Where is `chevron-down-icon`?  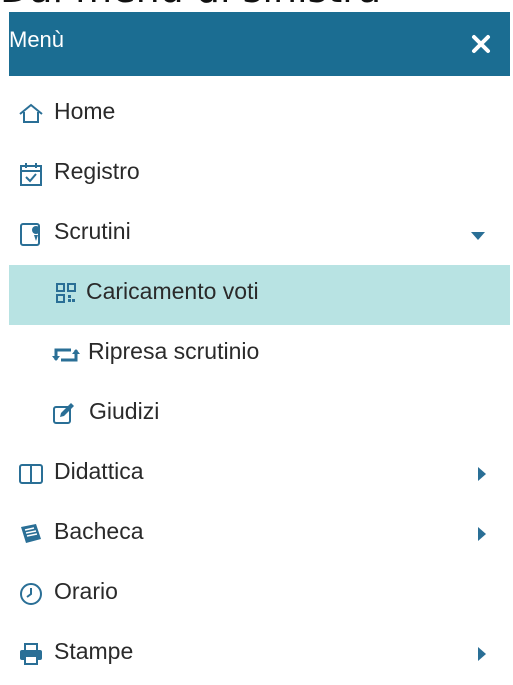 chevron-down-icon is located at coordinates (478, 236).